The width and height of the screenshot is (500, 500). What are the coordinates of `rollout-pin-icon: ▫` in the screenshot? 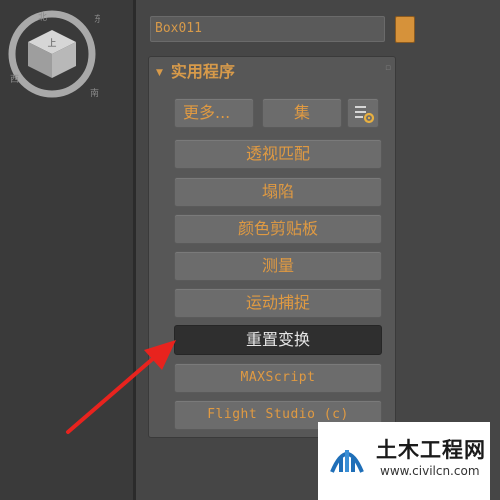 It's located at (389, 68).